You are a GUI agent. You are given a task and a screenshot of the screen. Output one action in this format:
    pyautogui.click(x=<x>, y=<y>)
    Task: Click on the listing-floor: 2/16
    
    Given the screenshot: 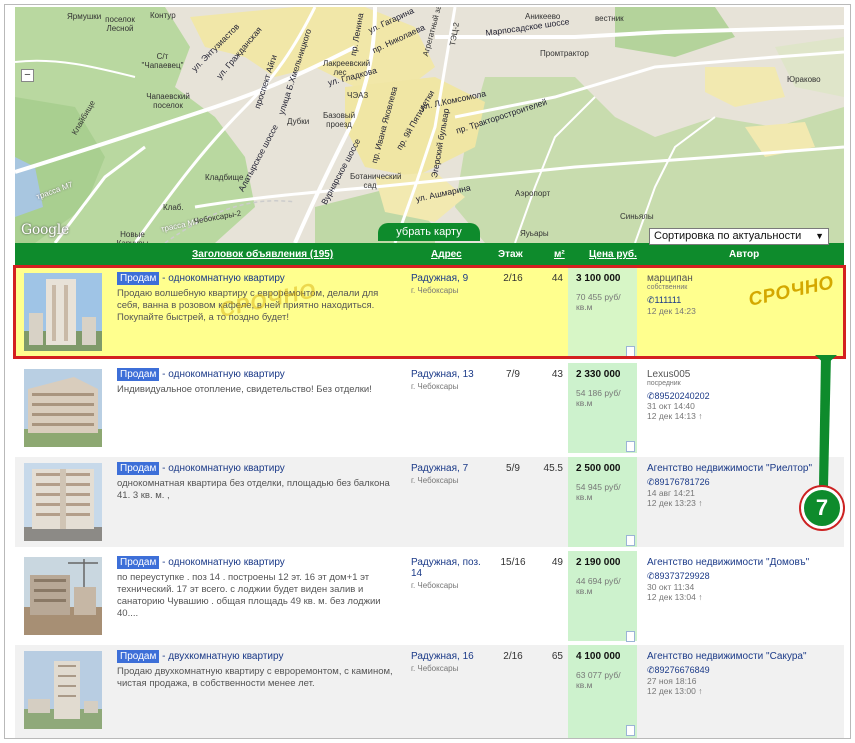 What is the action you would take?
    pyautogui.click(x=513, y=278)
    